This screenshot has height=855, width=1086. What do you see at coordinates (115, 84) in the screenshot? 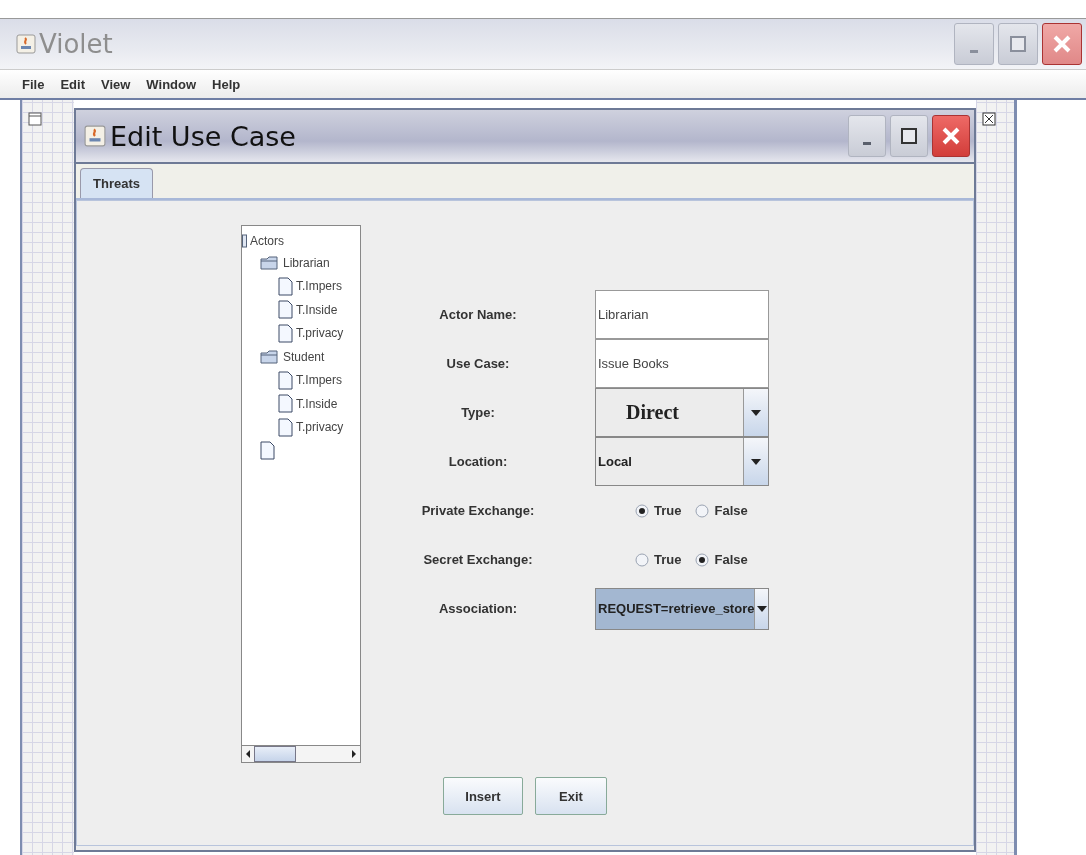
I see `menu-item: View` at bounding box center [115, 84].